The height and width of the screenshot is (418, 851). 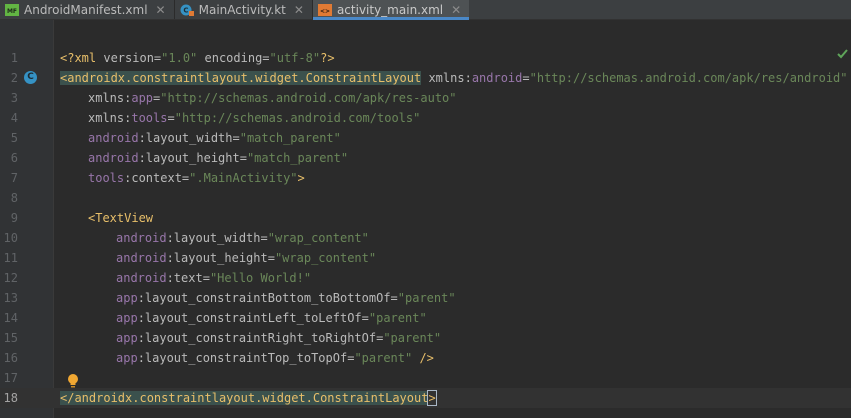 What do you see at coordinates (14, 158) in the screenshot?
I see `line-number: 6` at bounding box center [14, 158].